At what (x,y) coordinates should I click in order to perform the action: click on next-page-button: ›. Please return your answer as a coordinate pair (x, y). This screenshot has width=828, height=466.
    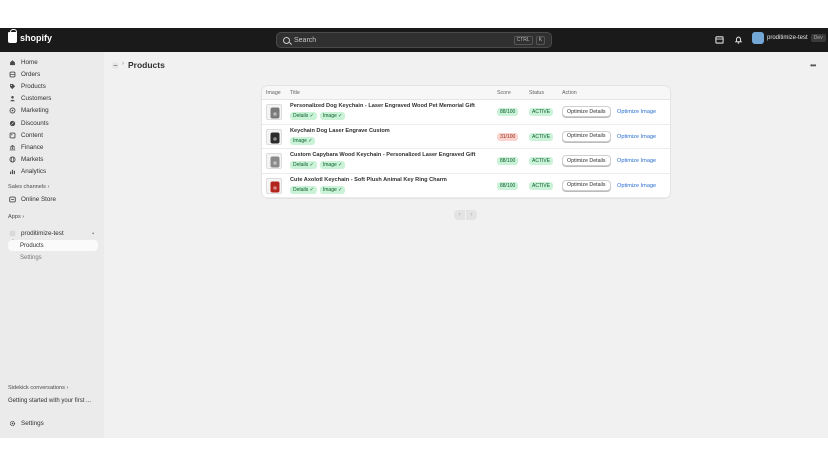
    Looking at the image, I should click on (471, 215).